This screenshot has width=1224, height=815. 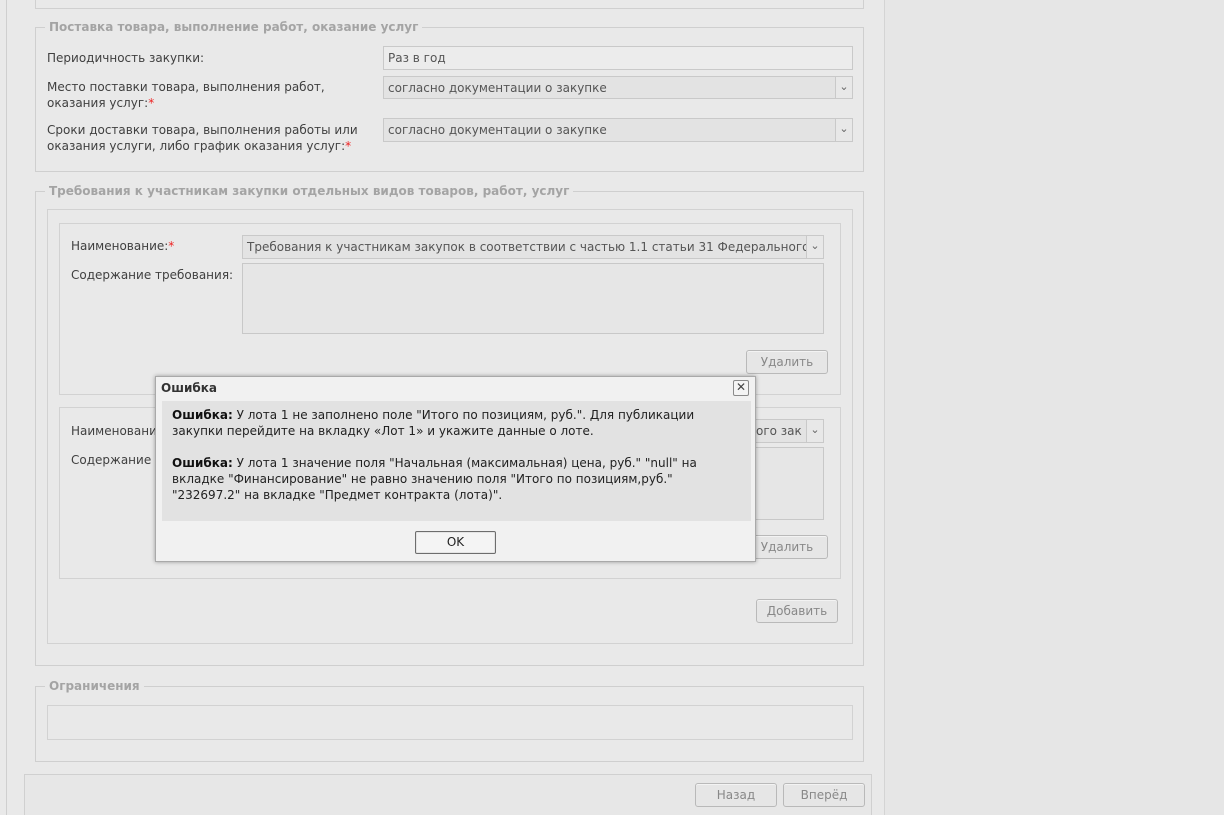 What do you see at coordinates (736, 795) in the screenshot?
I see `back-button: Назад` at bounding box center [736, 795].